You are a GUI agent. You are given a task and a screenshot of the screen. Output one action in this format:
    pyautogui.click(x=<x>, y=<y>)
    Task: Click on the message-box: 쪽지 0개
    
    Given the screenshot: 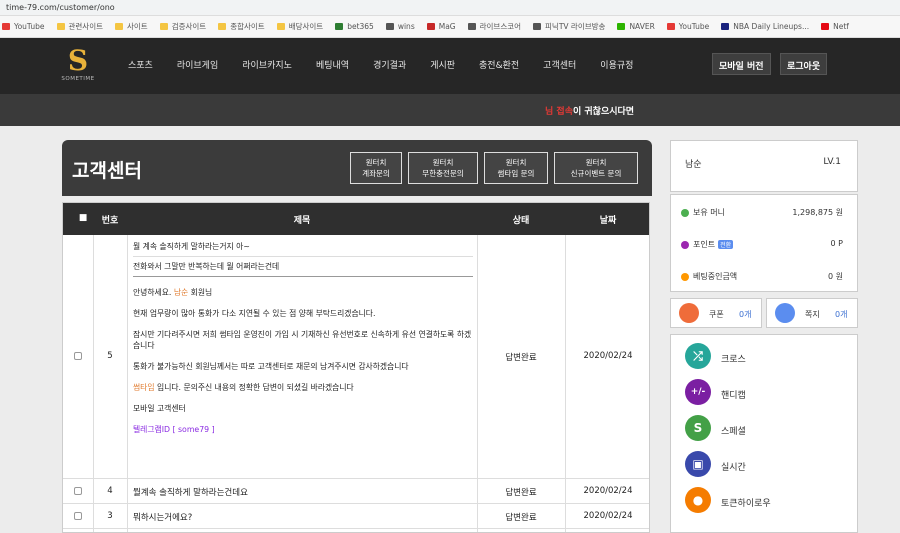 What is the action you would take?
    pyautogui.click(x=812, y=313)
    